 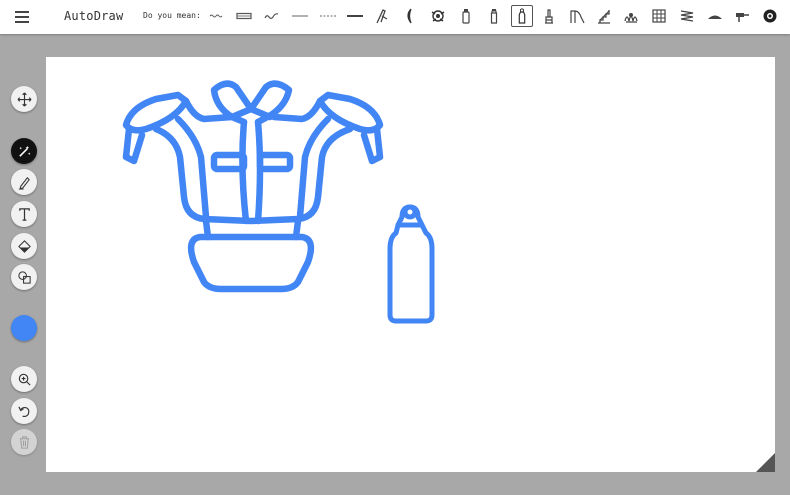 I want to click on text-icon, so click(x=24, y=214).